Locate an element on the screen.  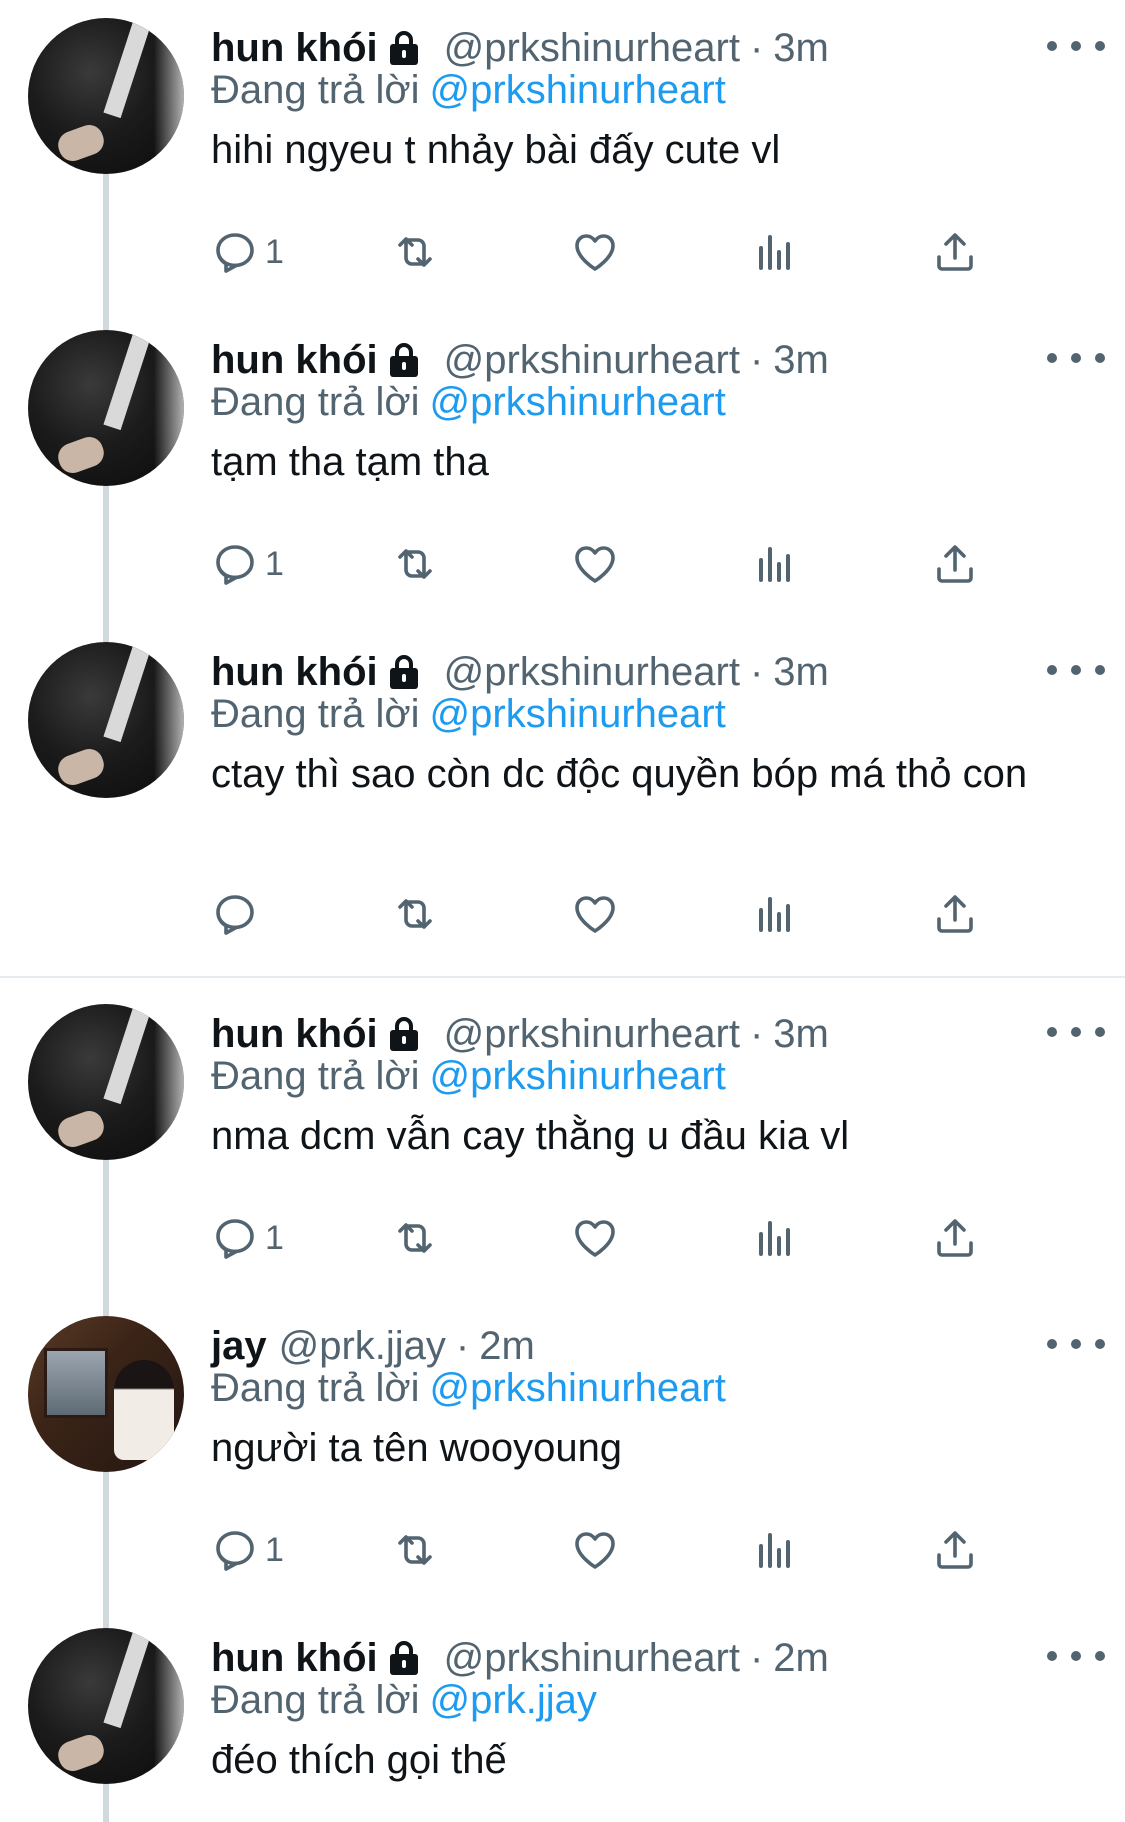
reply-button is located at coordinates (238, 914).